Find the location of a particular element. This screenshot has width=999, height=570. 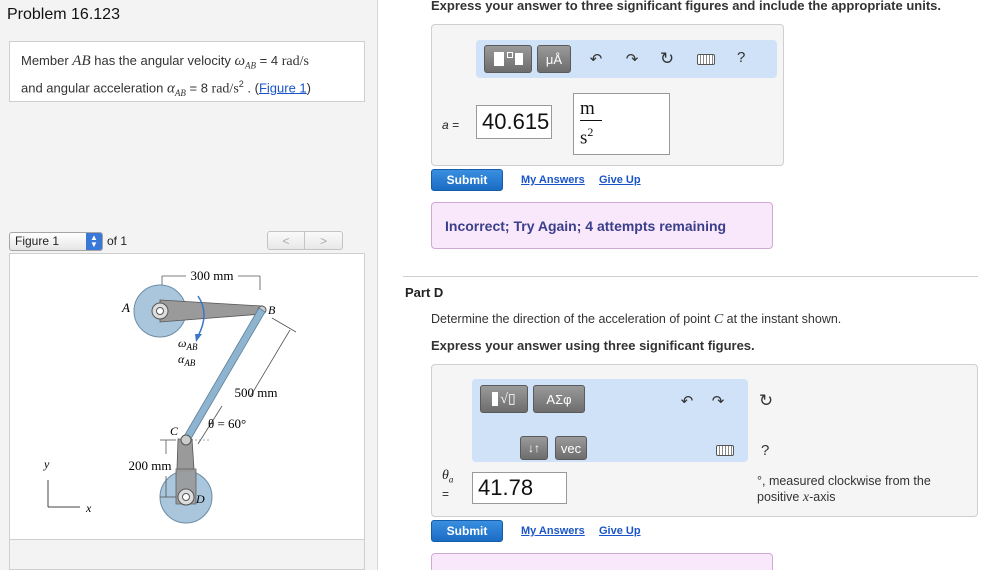

x-axis-label: x is located at coordinates (88, 508).